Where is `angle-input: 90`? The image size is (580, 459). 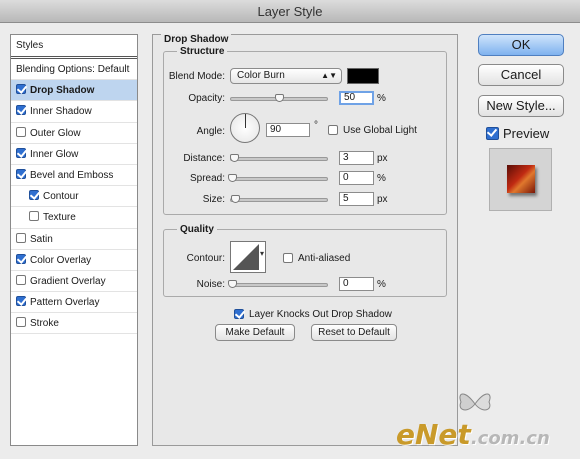
angle-input: 90 is located at coordinates (288, 130).